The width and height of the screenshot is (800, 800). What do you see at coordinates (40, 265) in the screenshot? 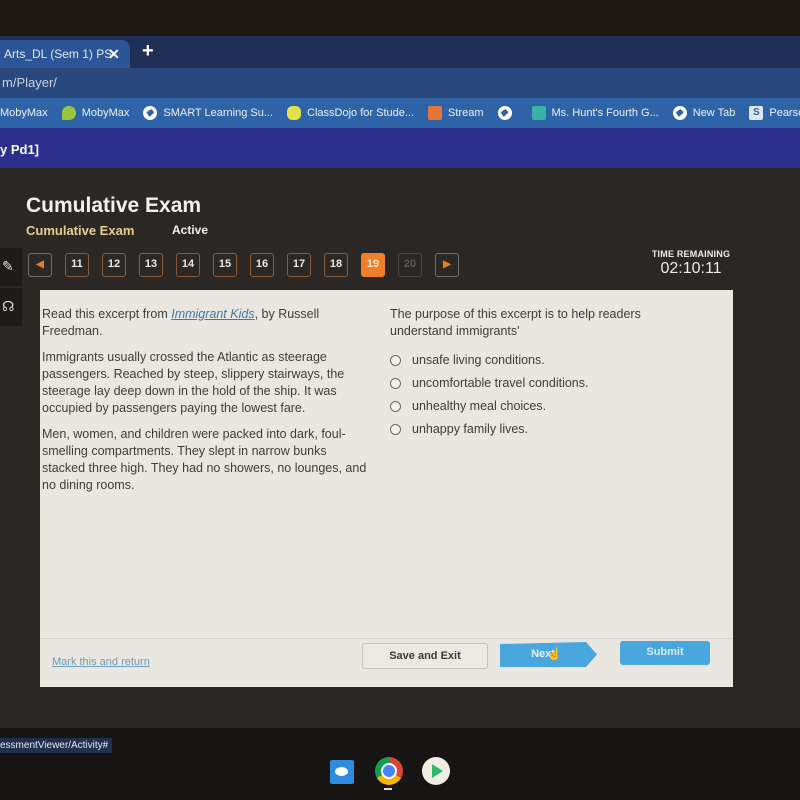
I see `previous-question-button: ◀` at bounding box center [40, 265].